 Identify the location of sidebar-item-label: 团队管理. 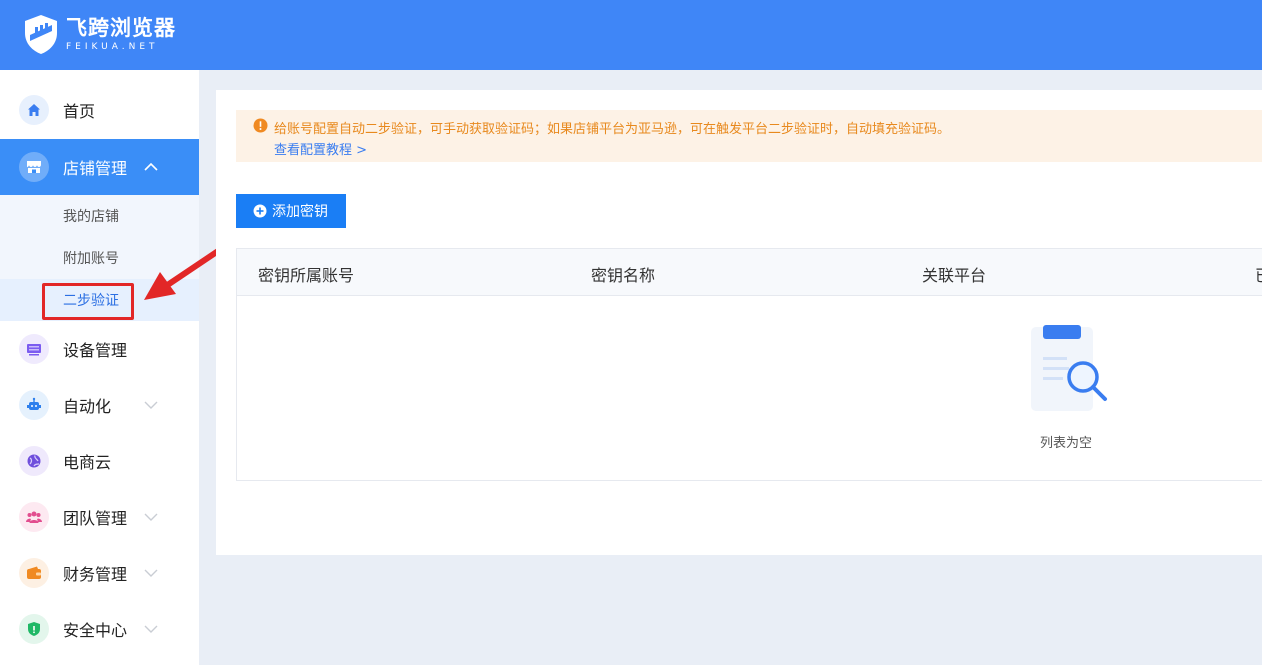
(95, 518).